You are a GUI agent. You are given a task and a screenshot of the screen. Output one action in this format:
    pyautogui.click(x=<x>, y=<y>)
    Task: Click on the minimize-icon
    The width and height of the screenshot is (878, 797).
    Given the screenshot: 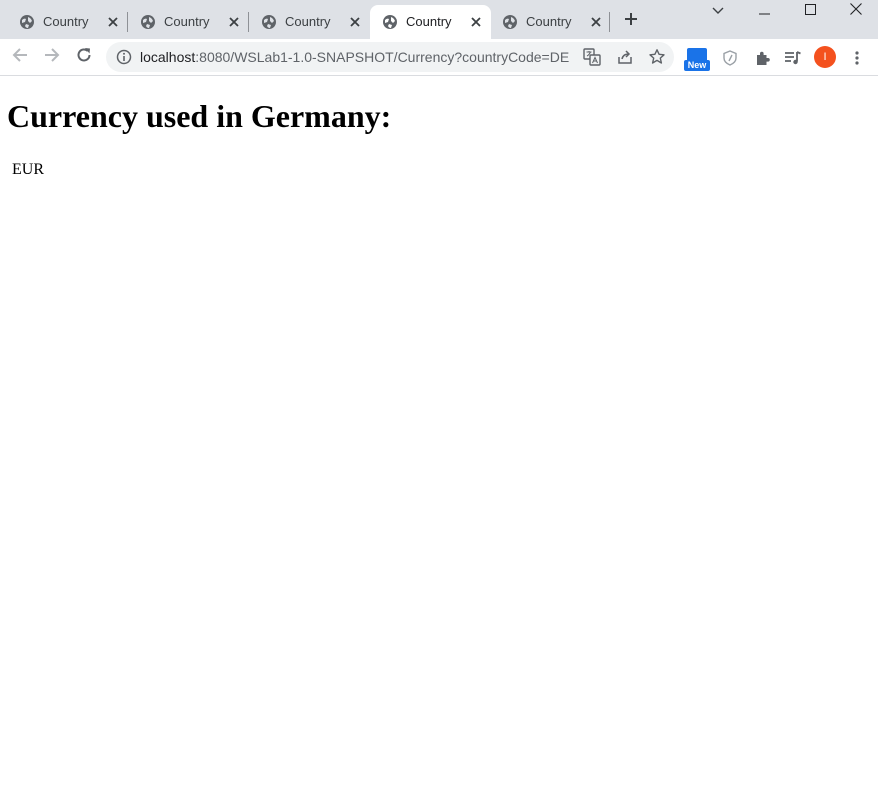 What is the action you would take?
    pyautogui.click(x=764, y=11)
    